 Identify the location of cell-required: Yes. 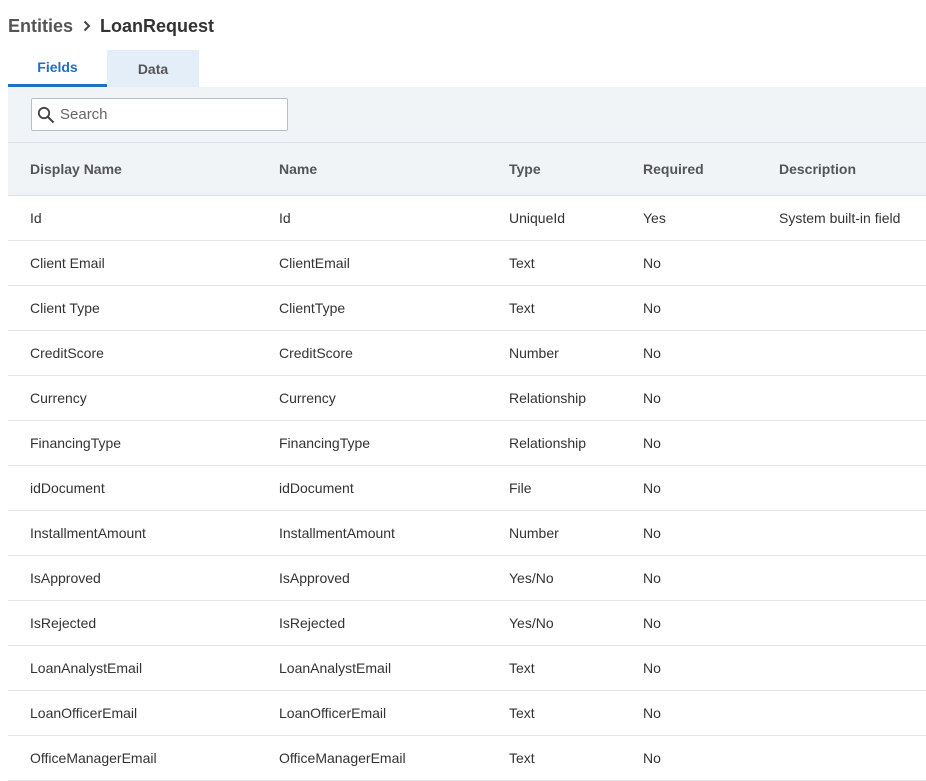
(654, 217).